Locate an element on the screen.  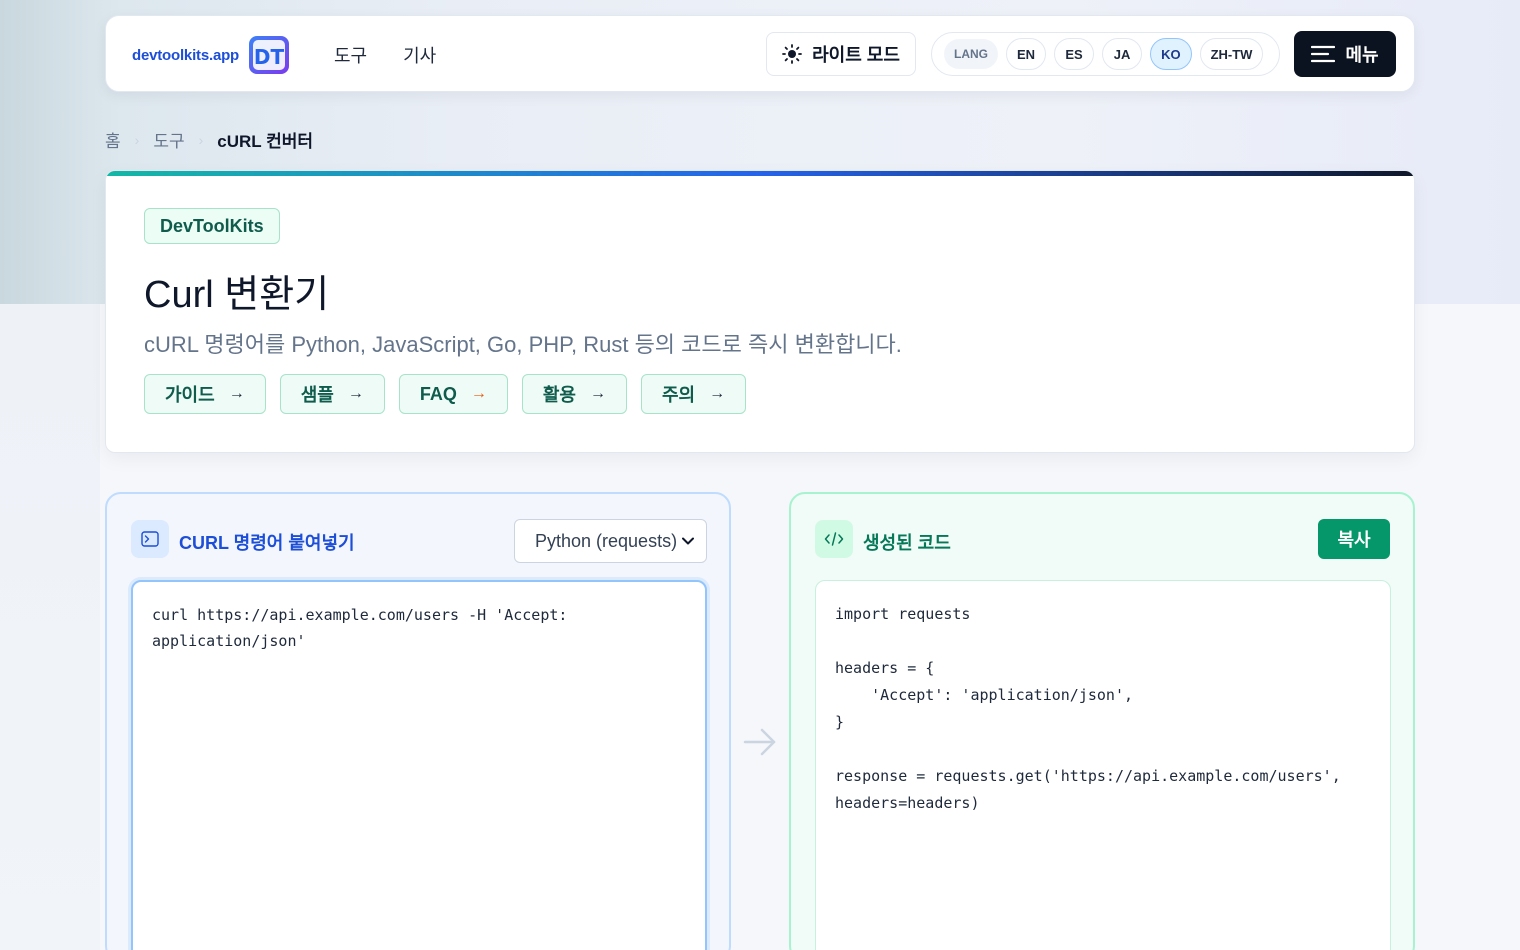
theme-toggle-button: 라이트 모드 is located at coordinates (841, 54).